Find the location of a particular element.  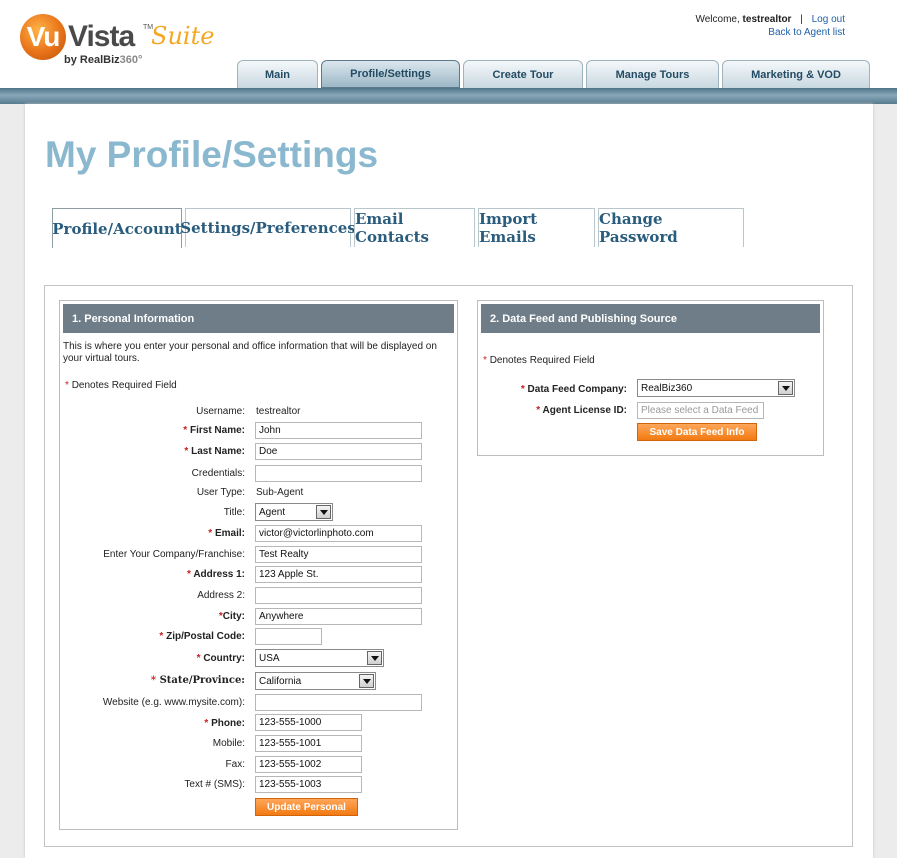

last-name-label: * Last Name: is located at coordinates (214, 451).